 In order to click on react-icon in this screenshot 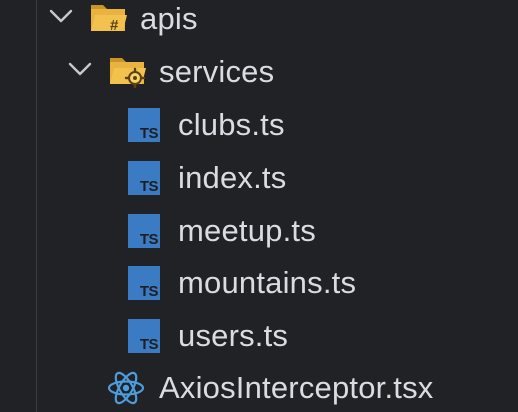, I will do `click(126, 388)`.